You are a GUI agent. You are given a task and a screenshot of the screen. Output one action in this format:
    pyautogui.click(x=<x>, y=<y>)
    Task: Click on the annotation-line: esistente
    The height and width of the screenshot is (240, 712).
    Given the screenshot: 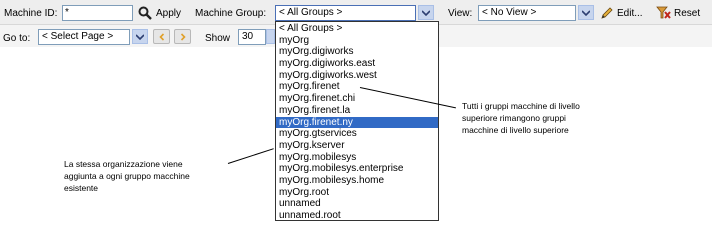 What is the action you would take?
    pyautogui.click(x=81, y=188)
    